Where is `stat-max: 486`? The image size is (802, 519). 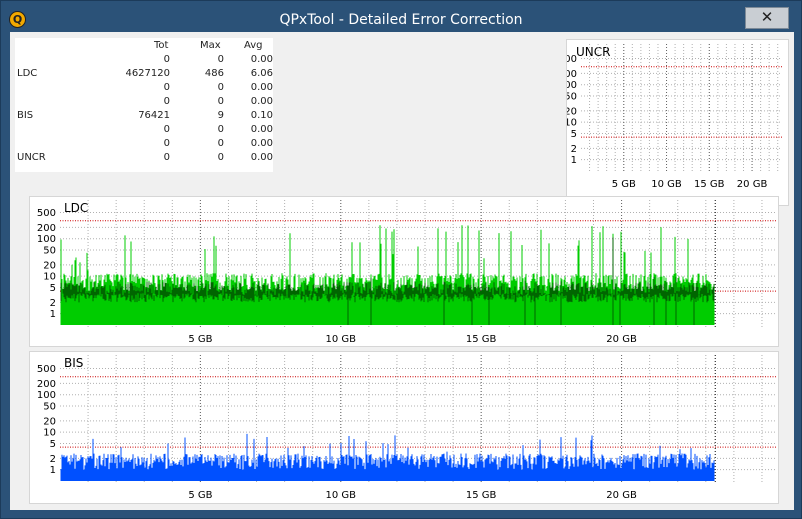
stat-max: 486 is located at coordinates (214, 73).